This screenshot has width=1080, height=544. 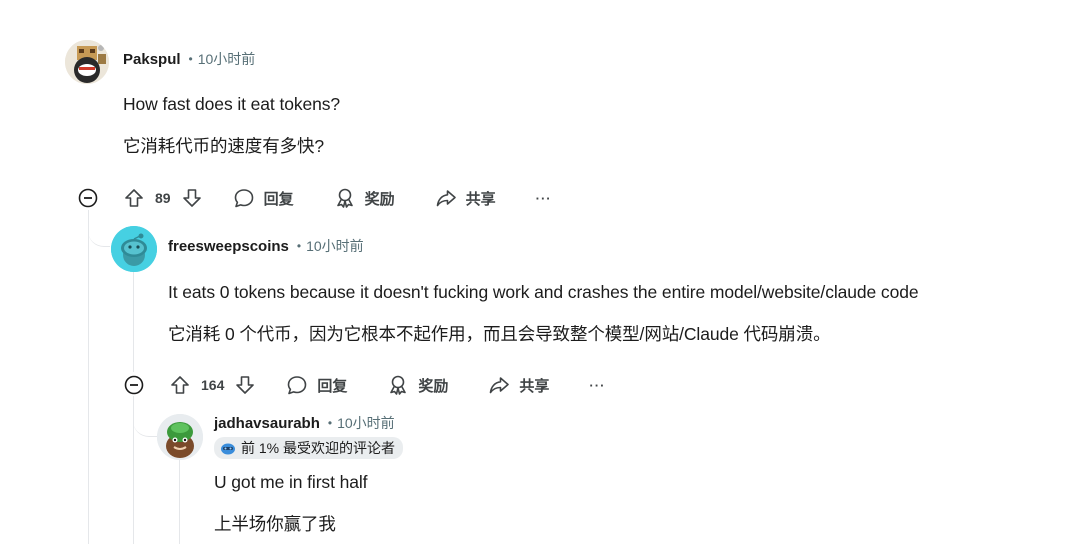 I want to click on author-name: freesweepscoins, so click(x=228, y=246).